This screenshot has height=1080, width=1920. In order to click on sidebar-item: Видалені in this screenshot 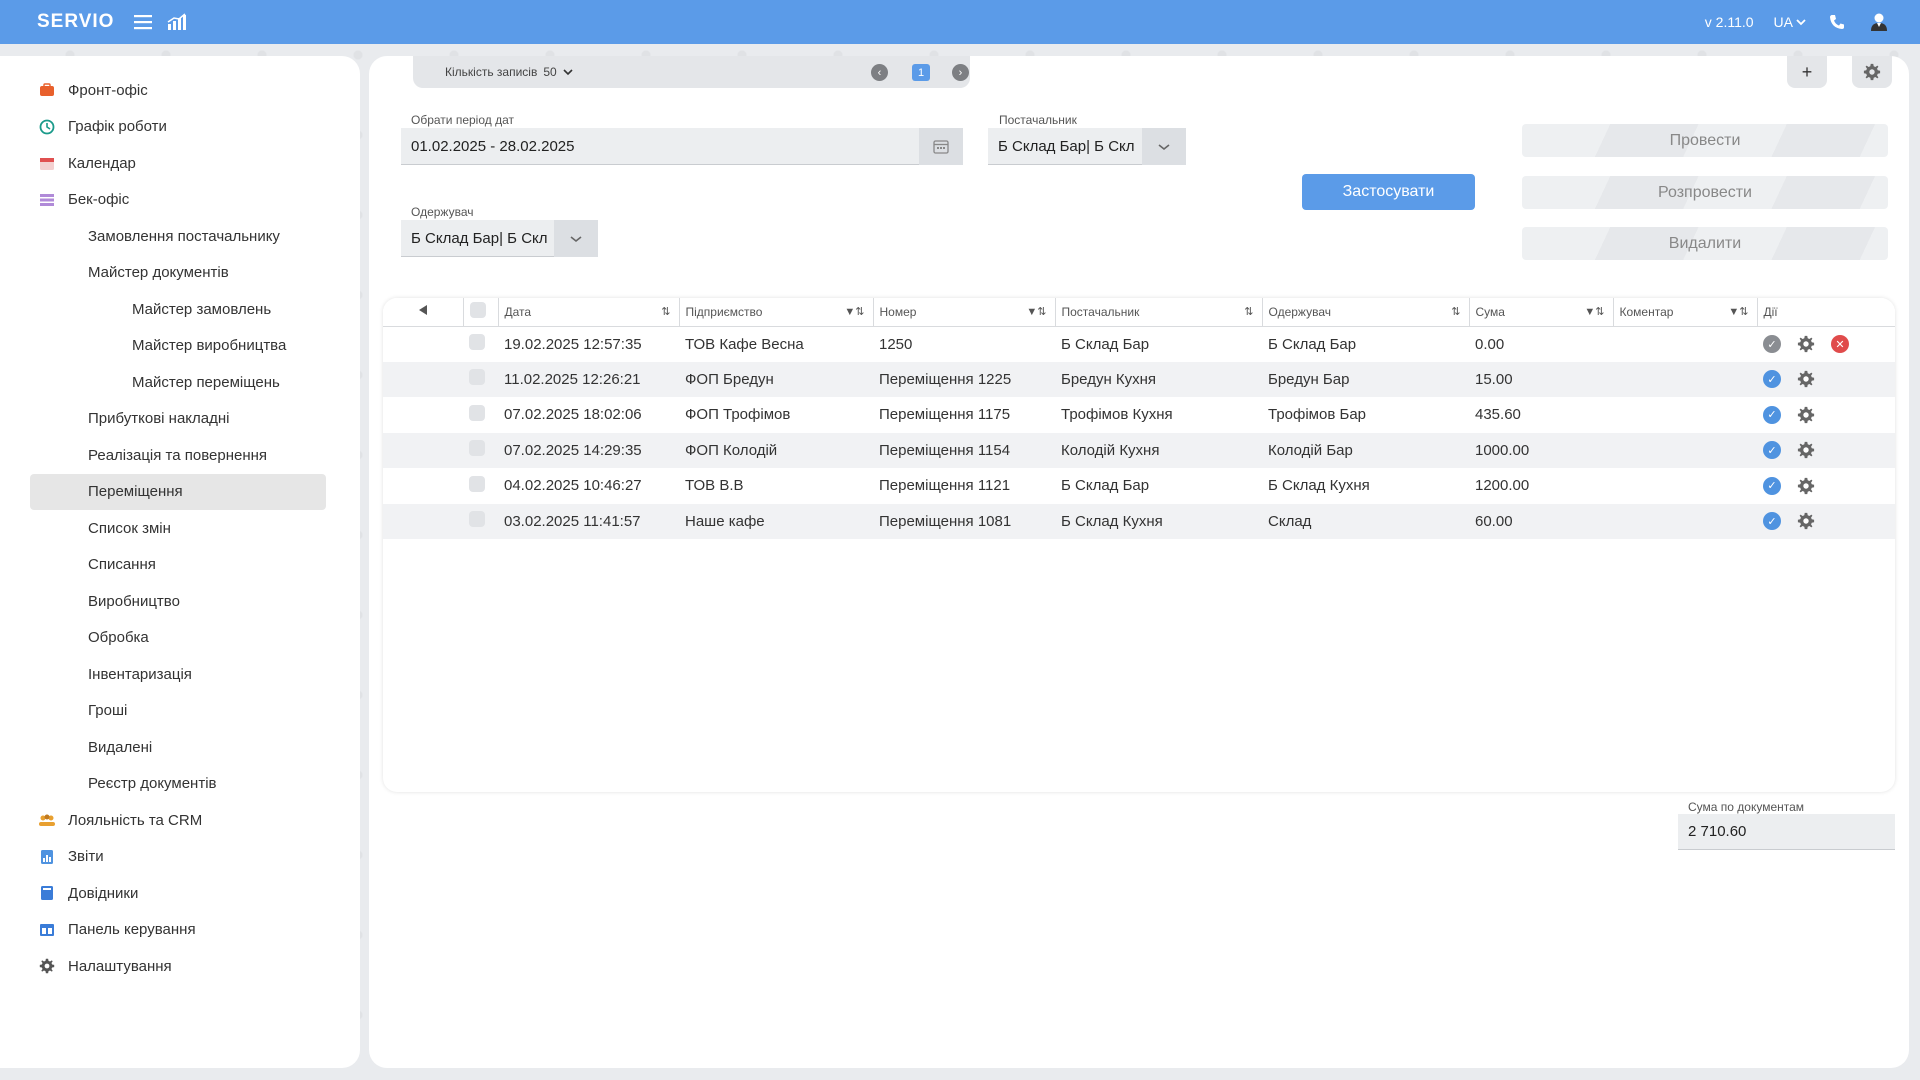, I will do `click(180, 747)`.